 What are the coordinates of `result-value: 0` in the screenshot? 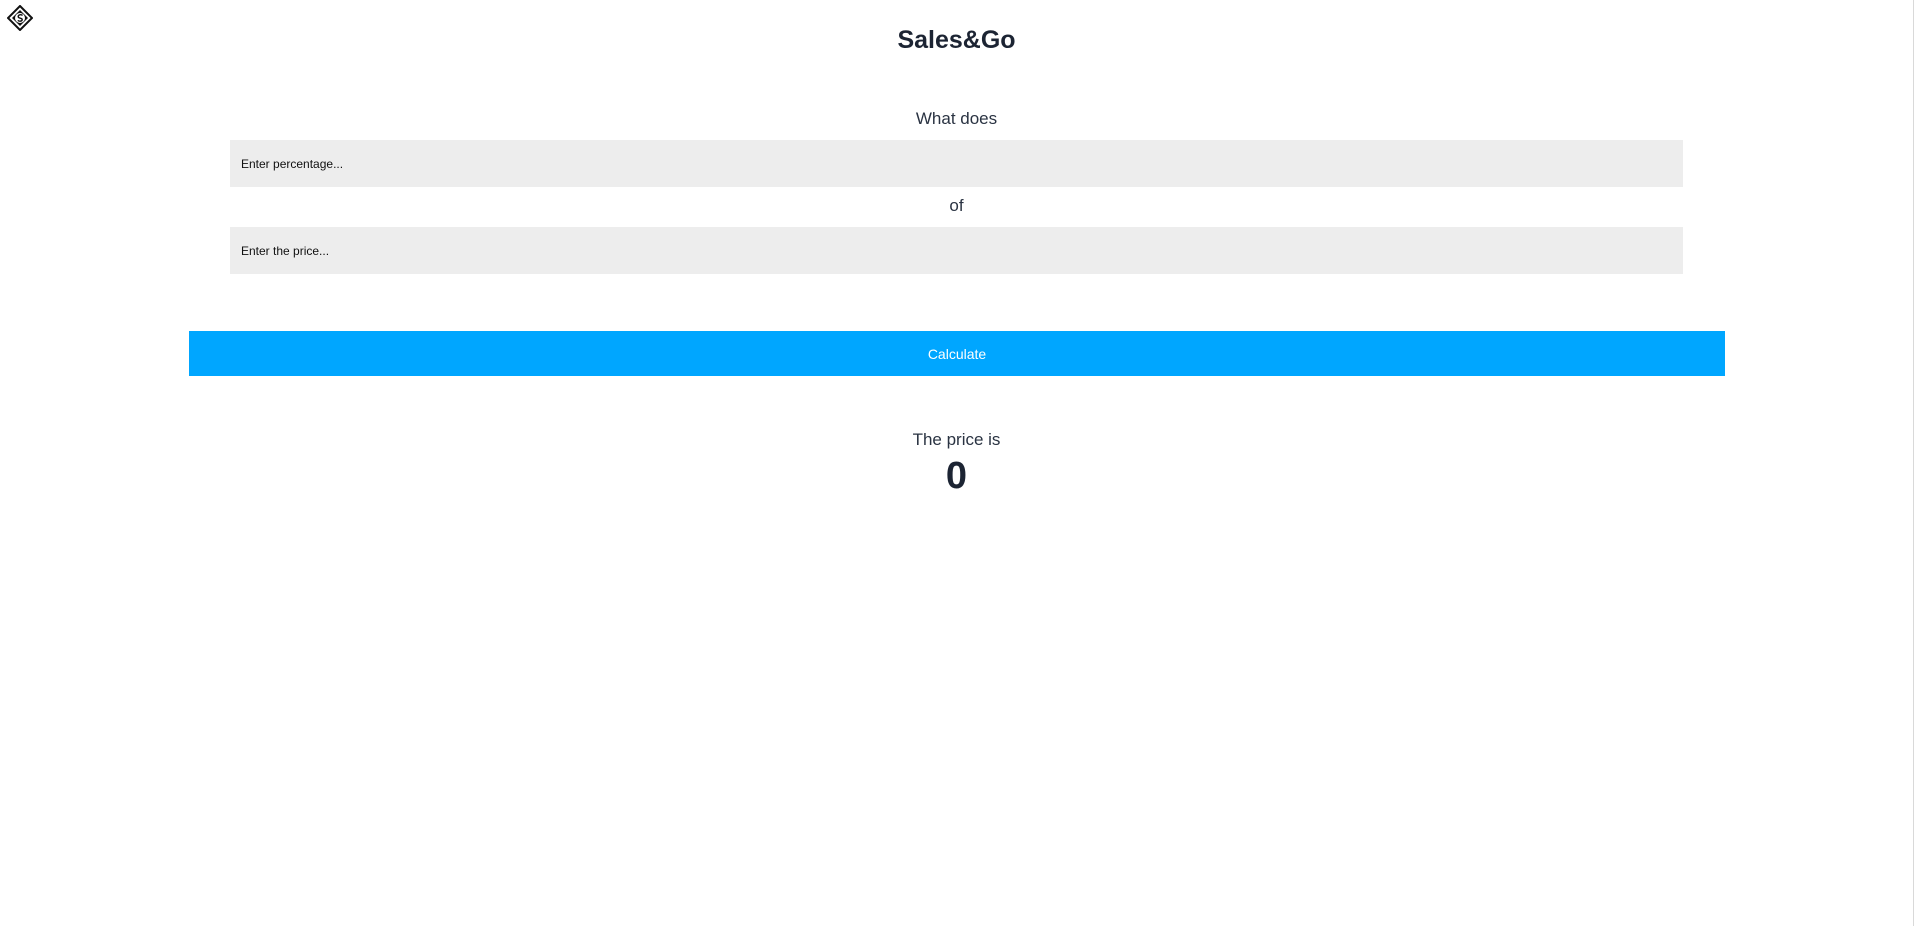 It's located at (956, 476).